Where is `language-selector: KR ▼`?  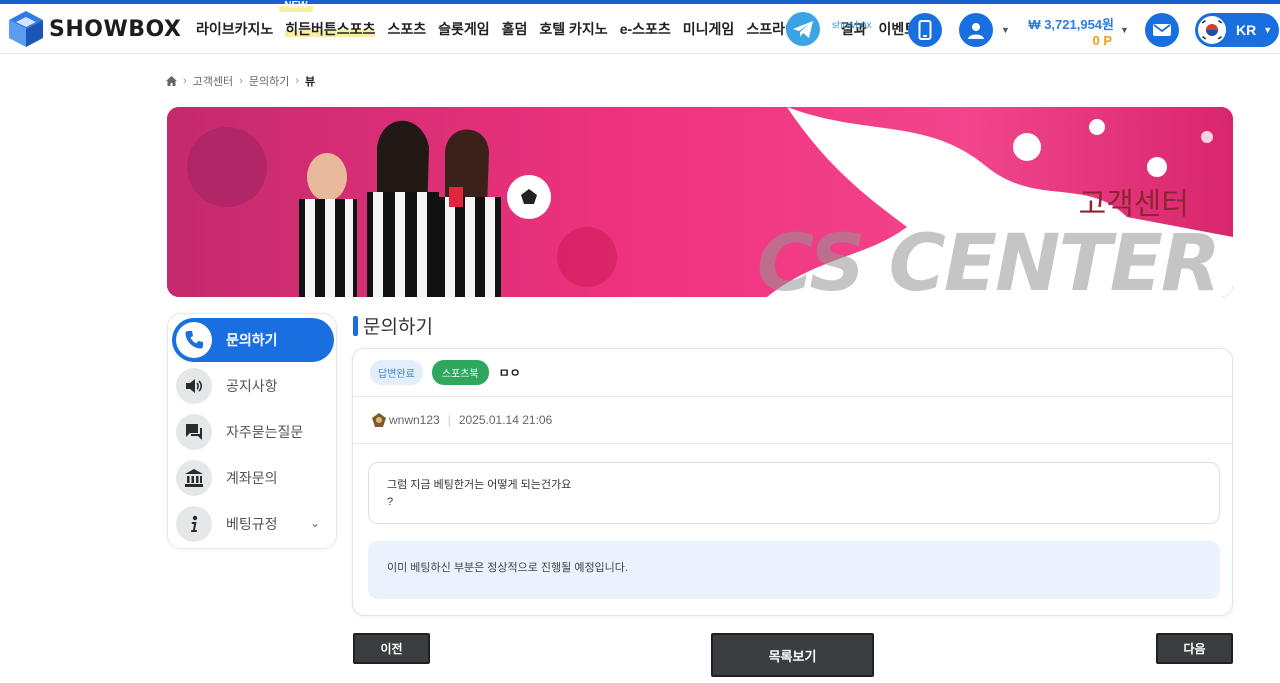 language-selector: KR ▼ is located at coordinates (1237, 30).